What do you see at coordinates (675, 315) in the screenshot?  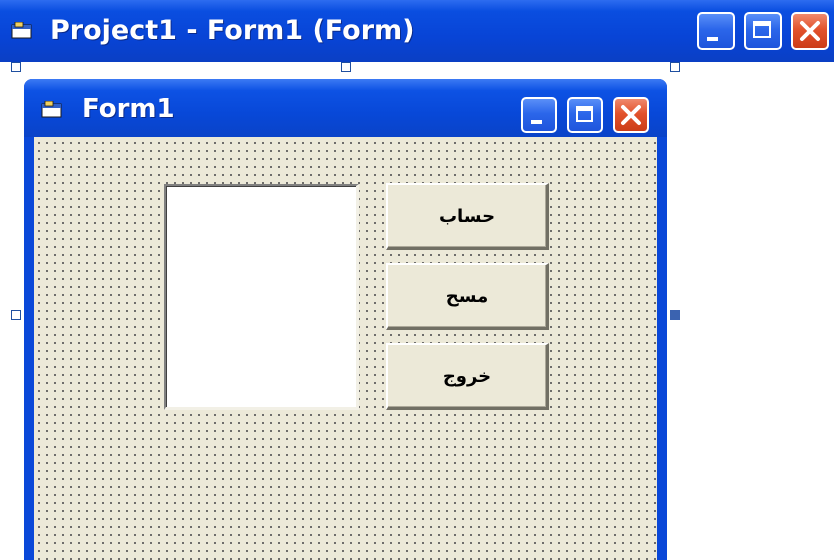 I see `selection-handle-middle-right` at bounding box center [675, 315].